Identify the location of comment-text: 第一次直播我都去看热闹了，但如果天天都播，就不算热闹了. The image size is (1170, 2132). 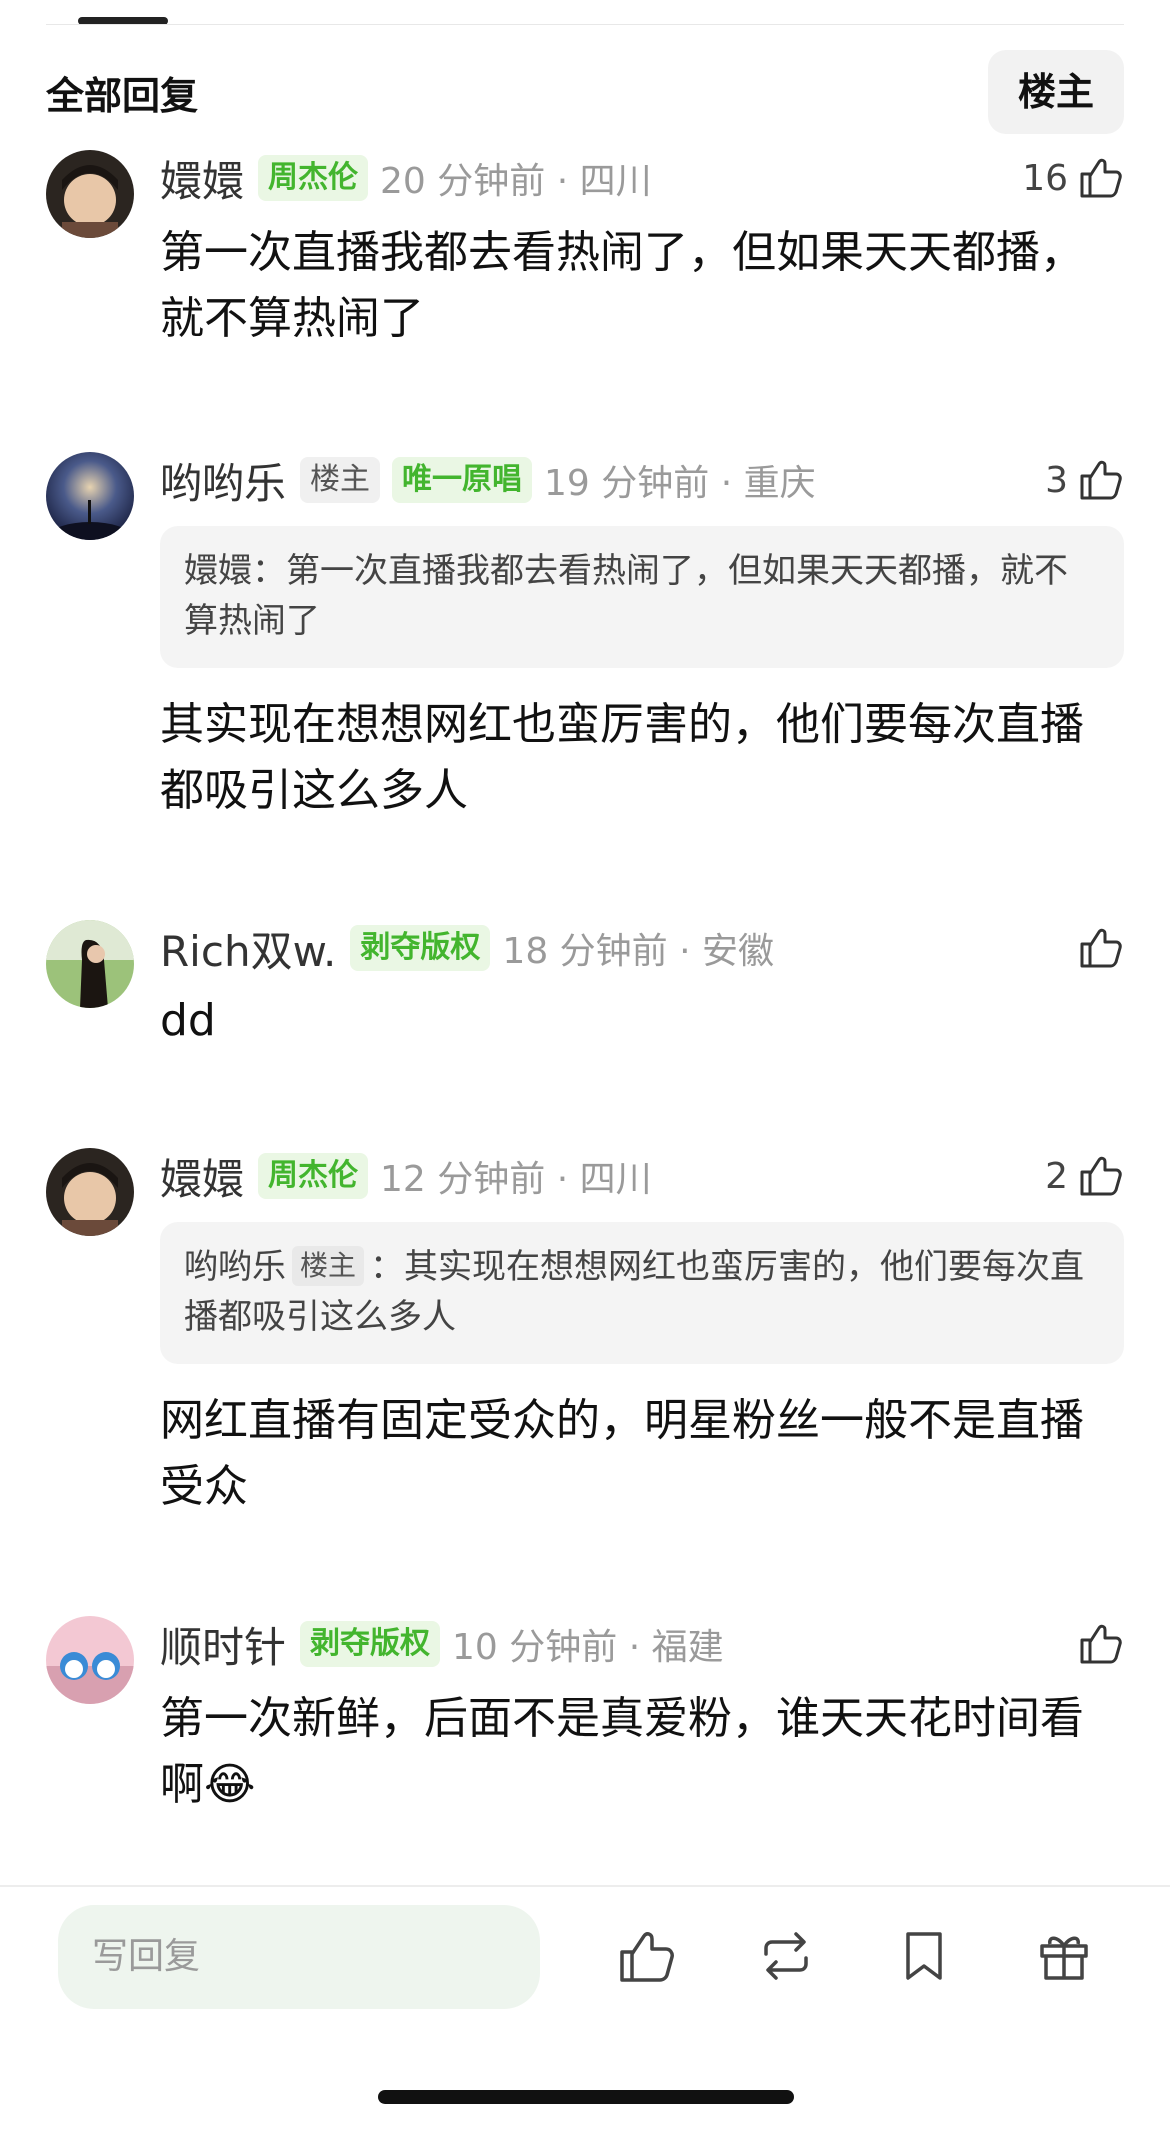
(622, 285).